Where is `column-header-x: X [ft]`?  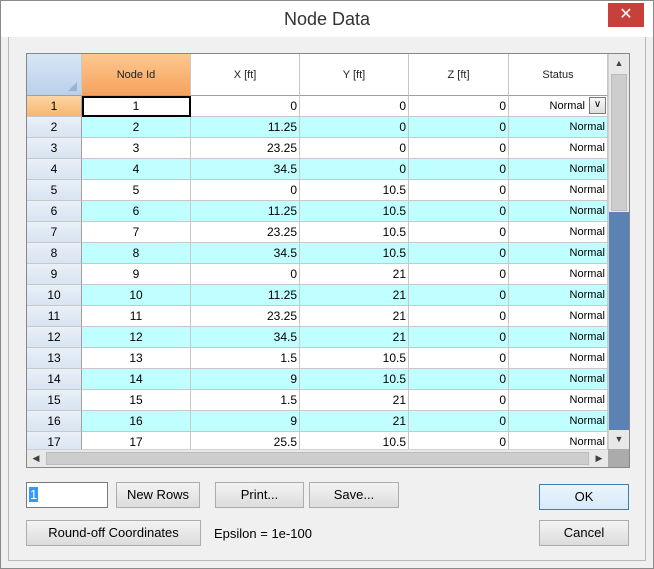
column-header-x: X [ft] is located at coordinates (245, 75).